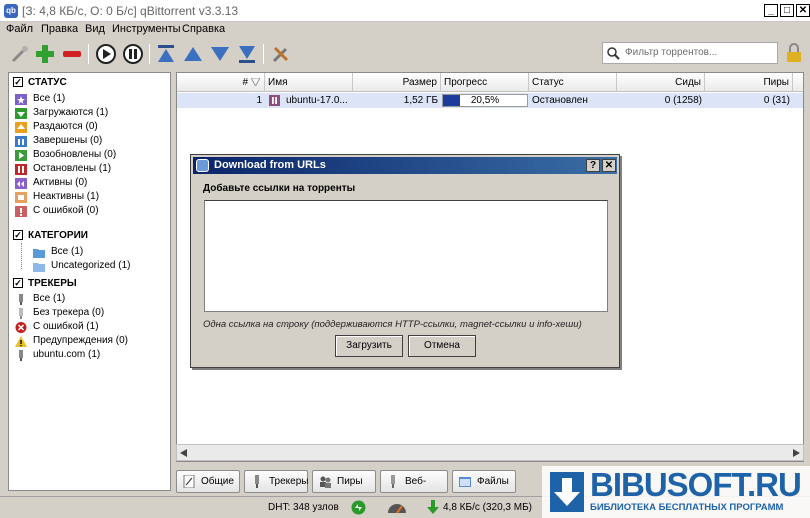 The image size is (810, 518). I want to click on download-speed: 4,8 КБ/с (320,3 МБ), so click(487, 507).